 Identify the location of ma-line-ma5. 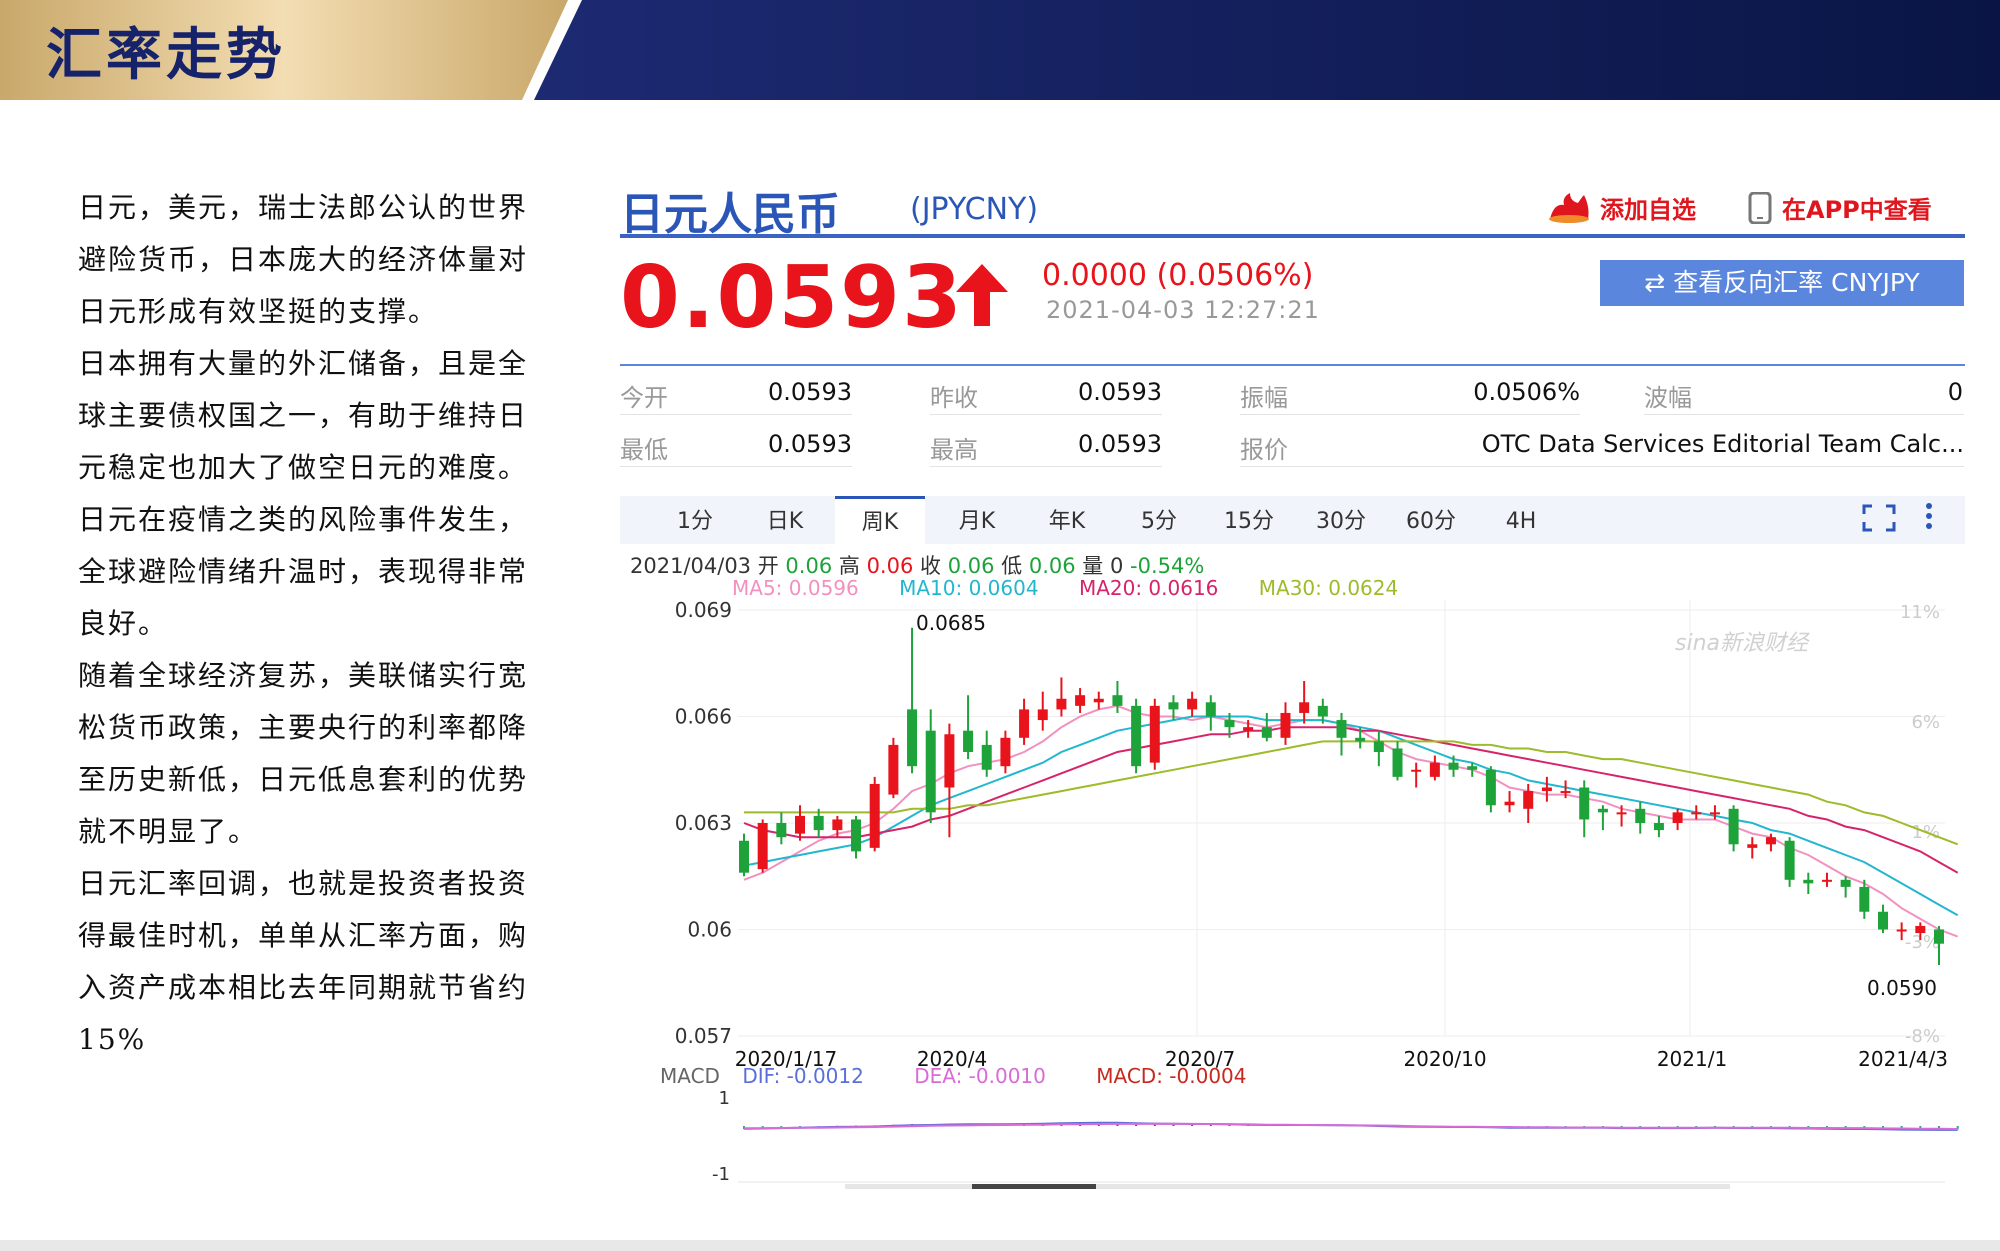
(1351, 821).